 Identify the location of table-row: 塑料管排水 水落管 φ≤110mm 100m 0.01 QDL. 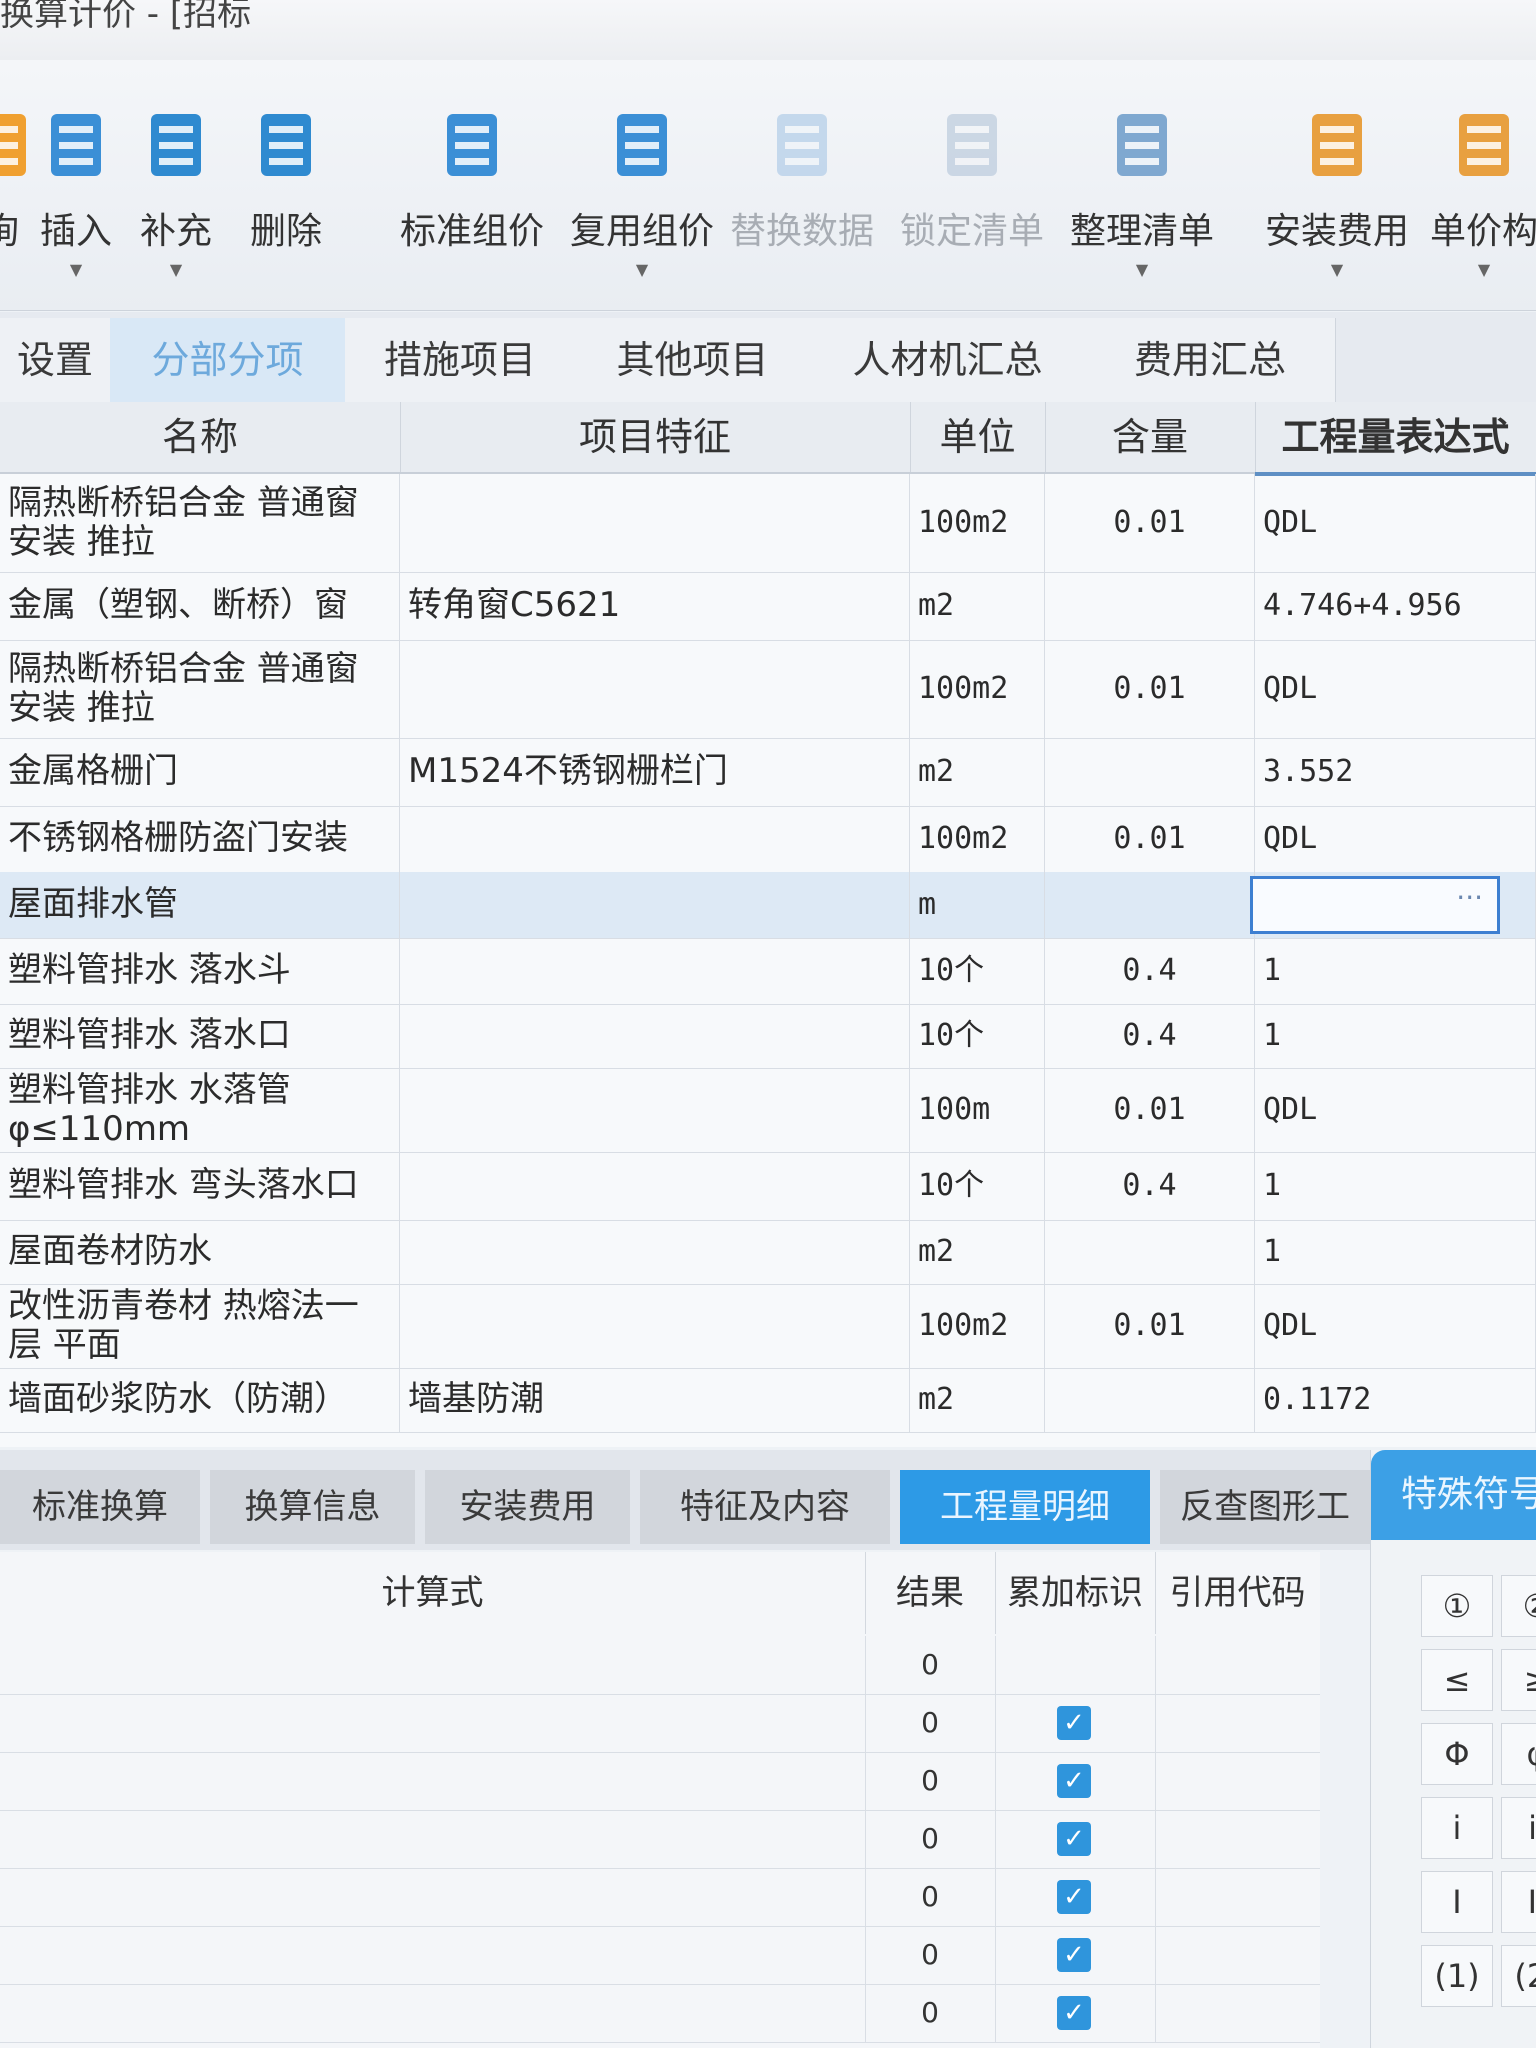
(768, 1110).